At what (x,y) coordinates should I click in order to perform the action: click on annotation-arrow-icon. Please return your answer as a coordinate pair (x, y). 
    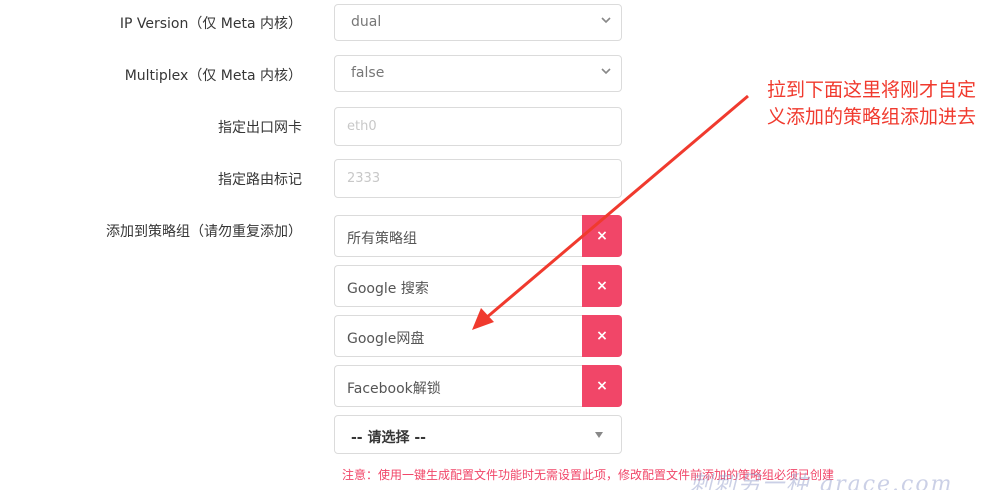
    Looking at the image, I should click on (610, 212).